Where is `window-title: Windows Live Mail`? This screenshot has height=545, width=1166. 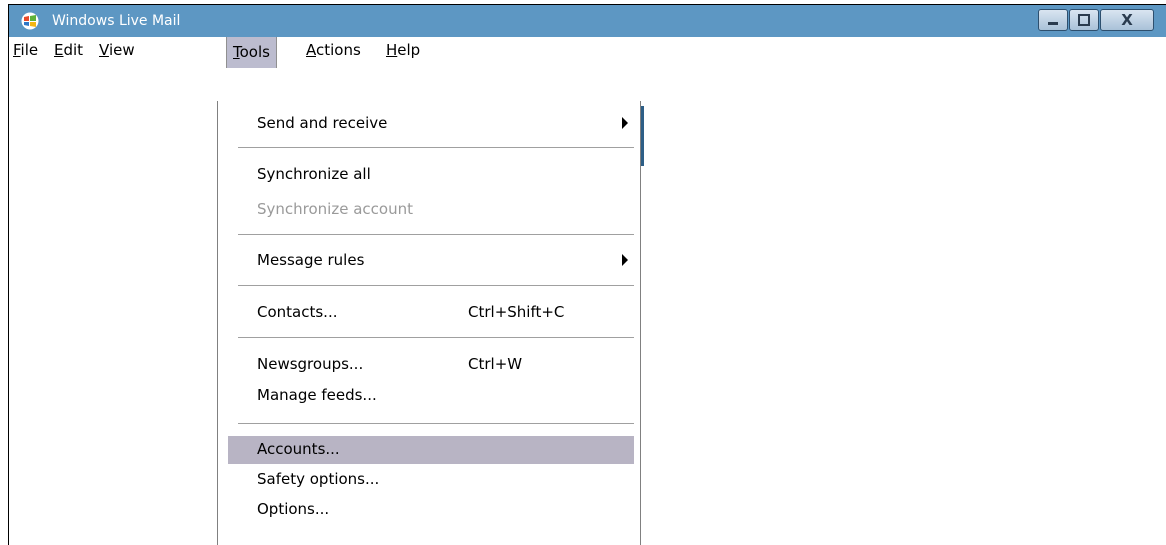 window-title: Windows Live Mail is located at coordinates (116, 21).